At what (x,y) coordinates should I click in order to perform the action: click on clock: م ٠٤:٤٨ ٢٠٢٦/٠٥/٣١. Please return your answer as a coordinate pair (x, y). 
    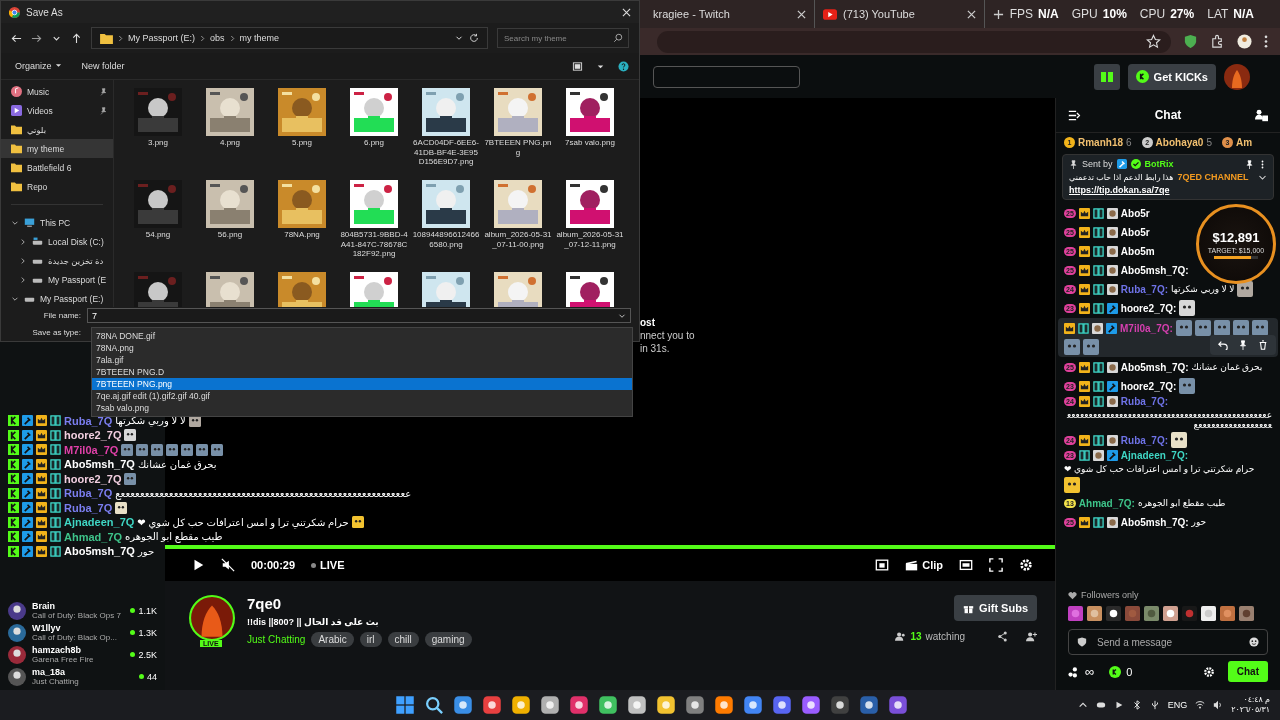
    Looking at the image, I should click on (1250, 705).